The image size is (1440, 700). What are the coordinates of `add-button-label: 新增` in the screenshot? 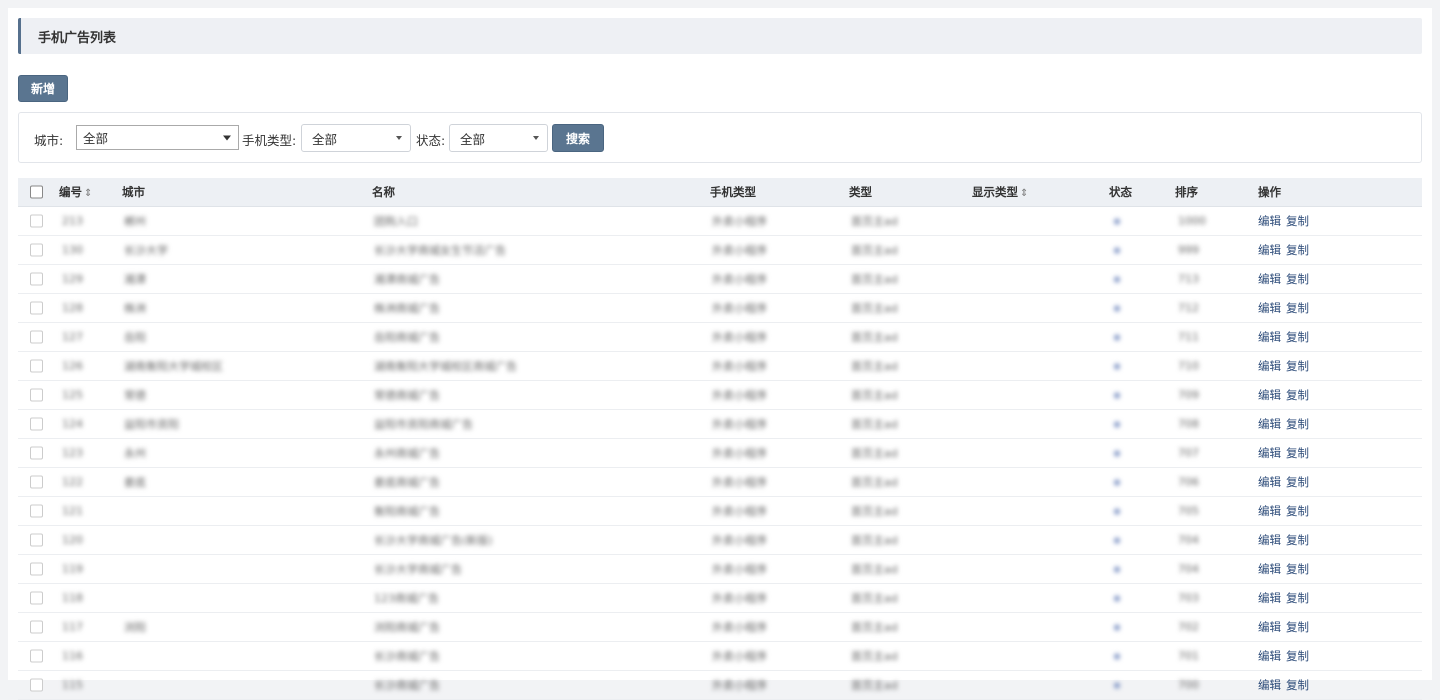 It's located at (43, 88).